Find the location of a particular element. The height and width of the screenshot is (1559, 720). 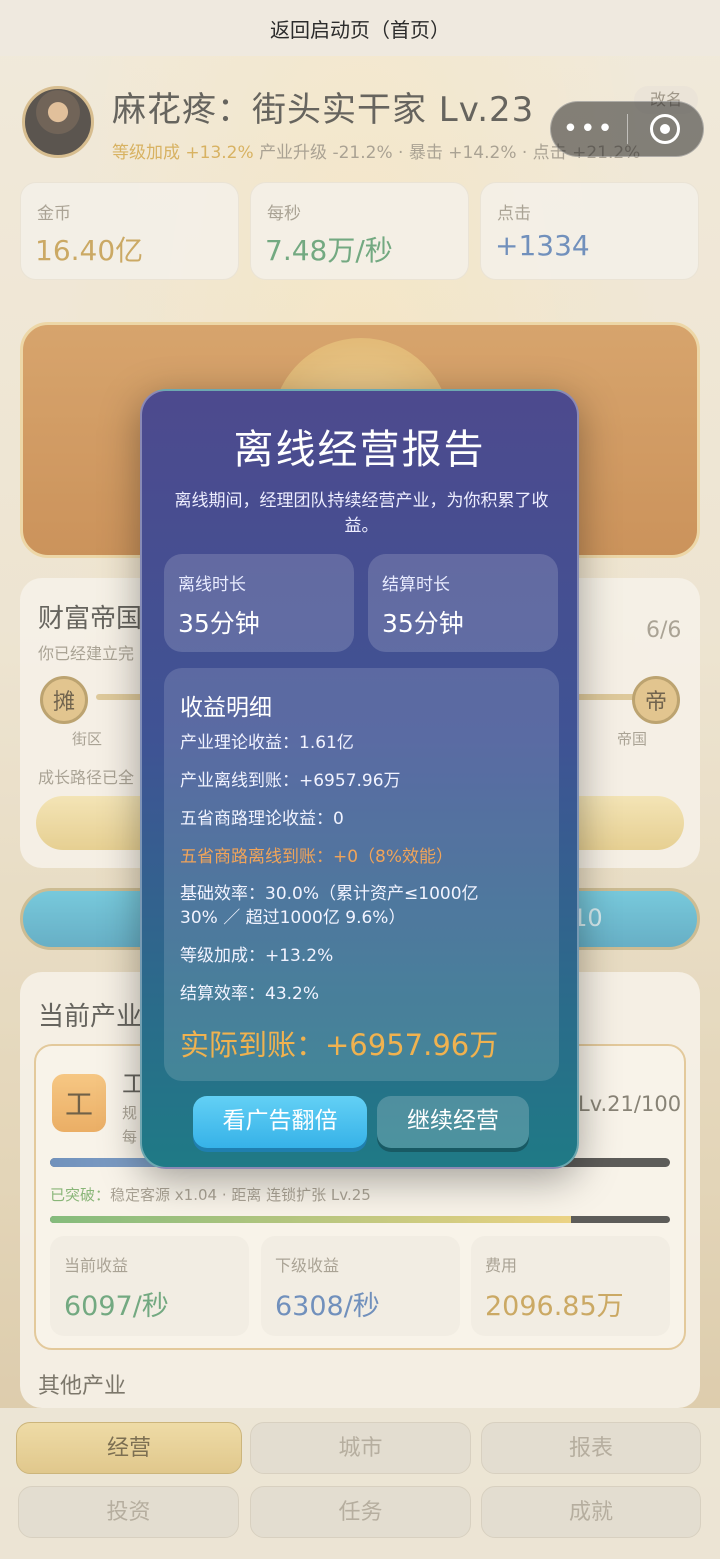

modal-description: 离线期间，经理团队持续经营产业，为你积累了收益。 is located at coordinates (361, 513).